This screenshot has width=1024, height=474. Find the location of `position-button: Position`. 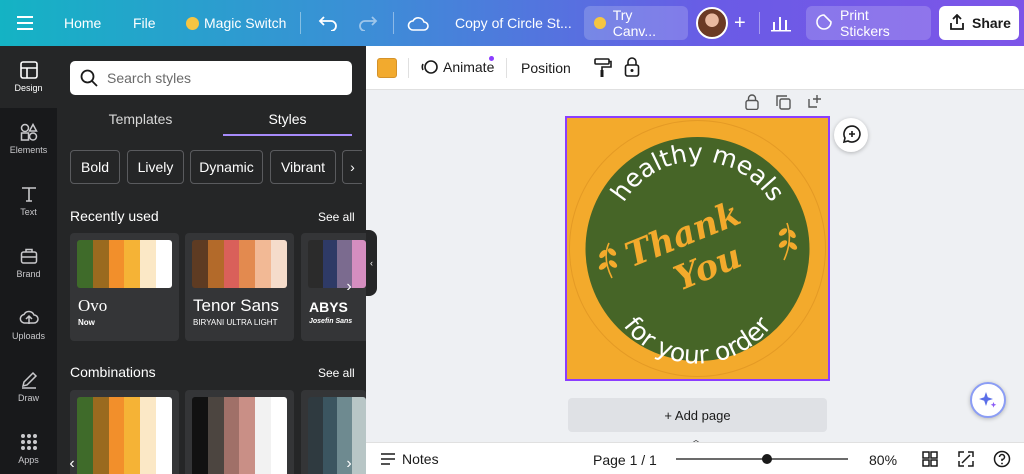

position-button: Position is located at coordinates (546, 68).